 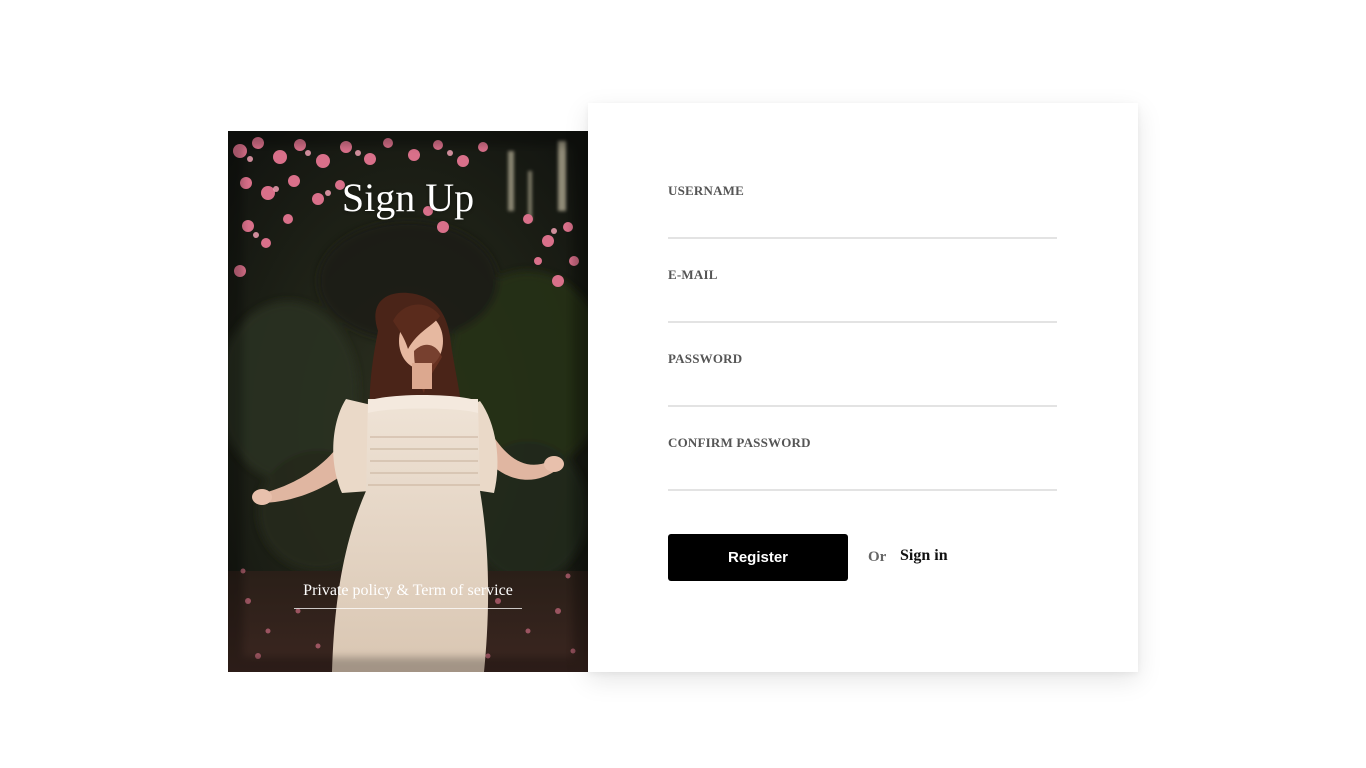 I want to click on confirm-password-field-group: CONFIRM PASSWORD, so click(x=862, y=463).